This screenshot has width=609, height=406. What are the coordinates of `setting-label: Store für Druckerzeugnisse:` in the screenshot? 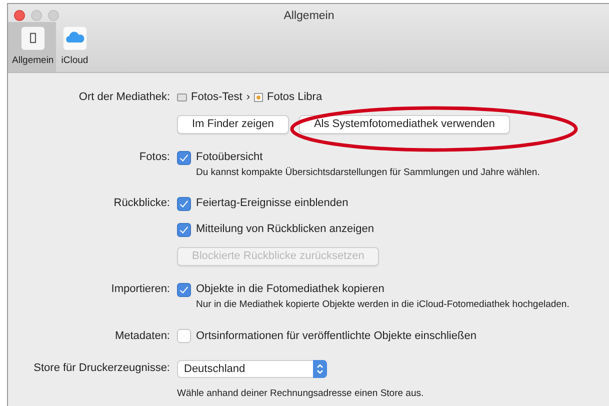 It's located at (101, 368).